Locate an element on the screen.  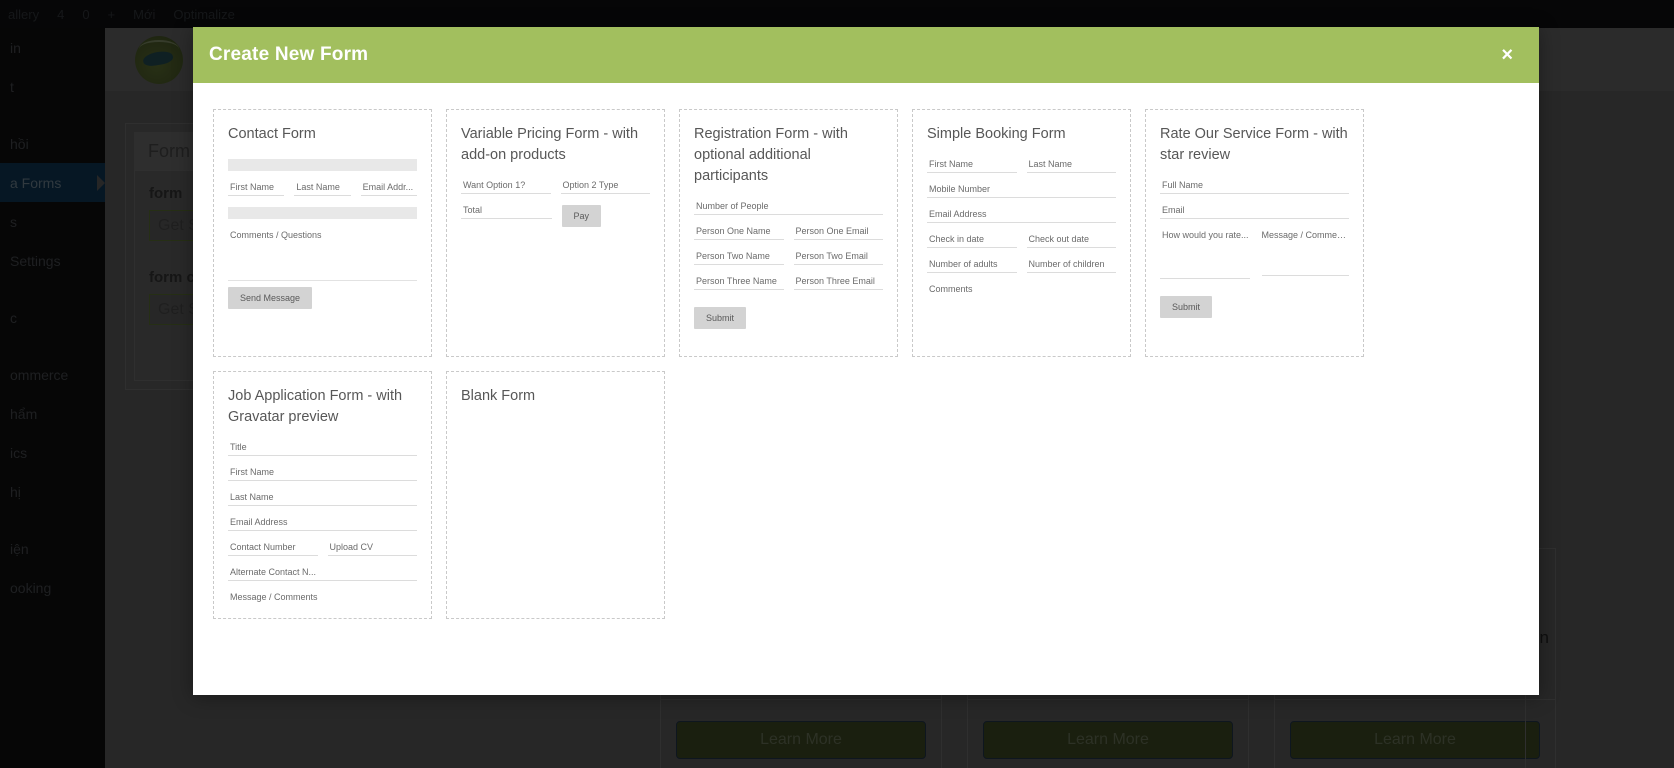
preview-button-cell: Pay is located at coordinates (606, 217).